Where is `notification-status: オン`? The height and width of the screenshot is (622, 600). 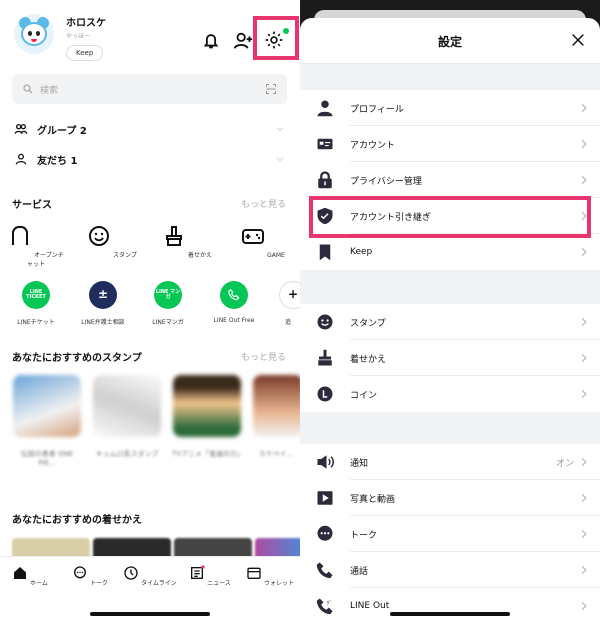 notification-status: オン is located at coordinates (564, 463).